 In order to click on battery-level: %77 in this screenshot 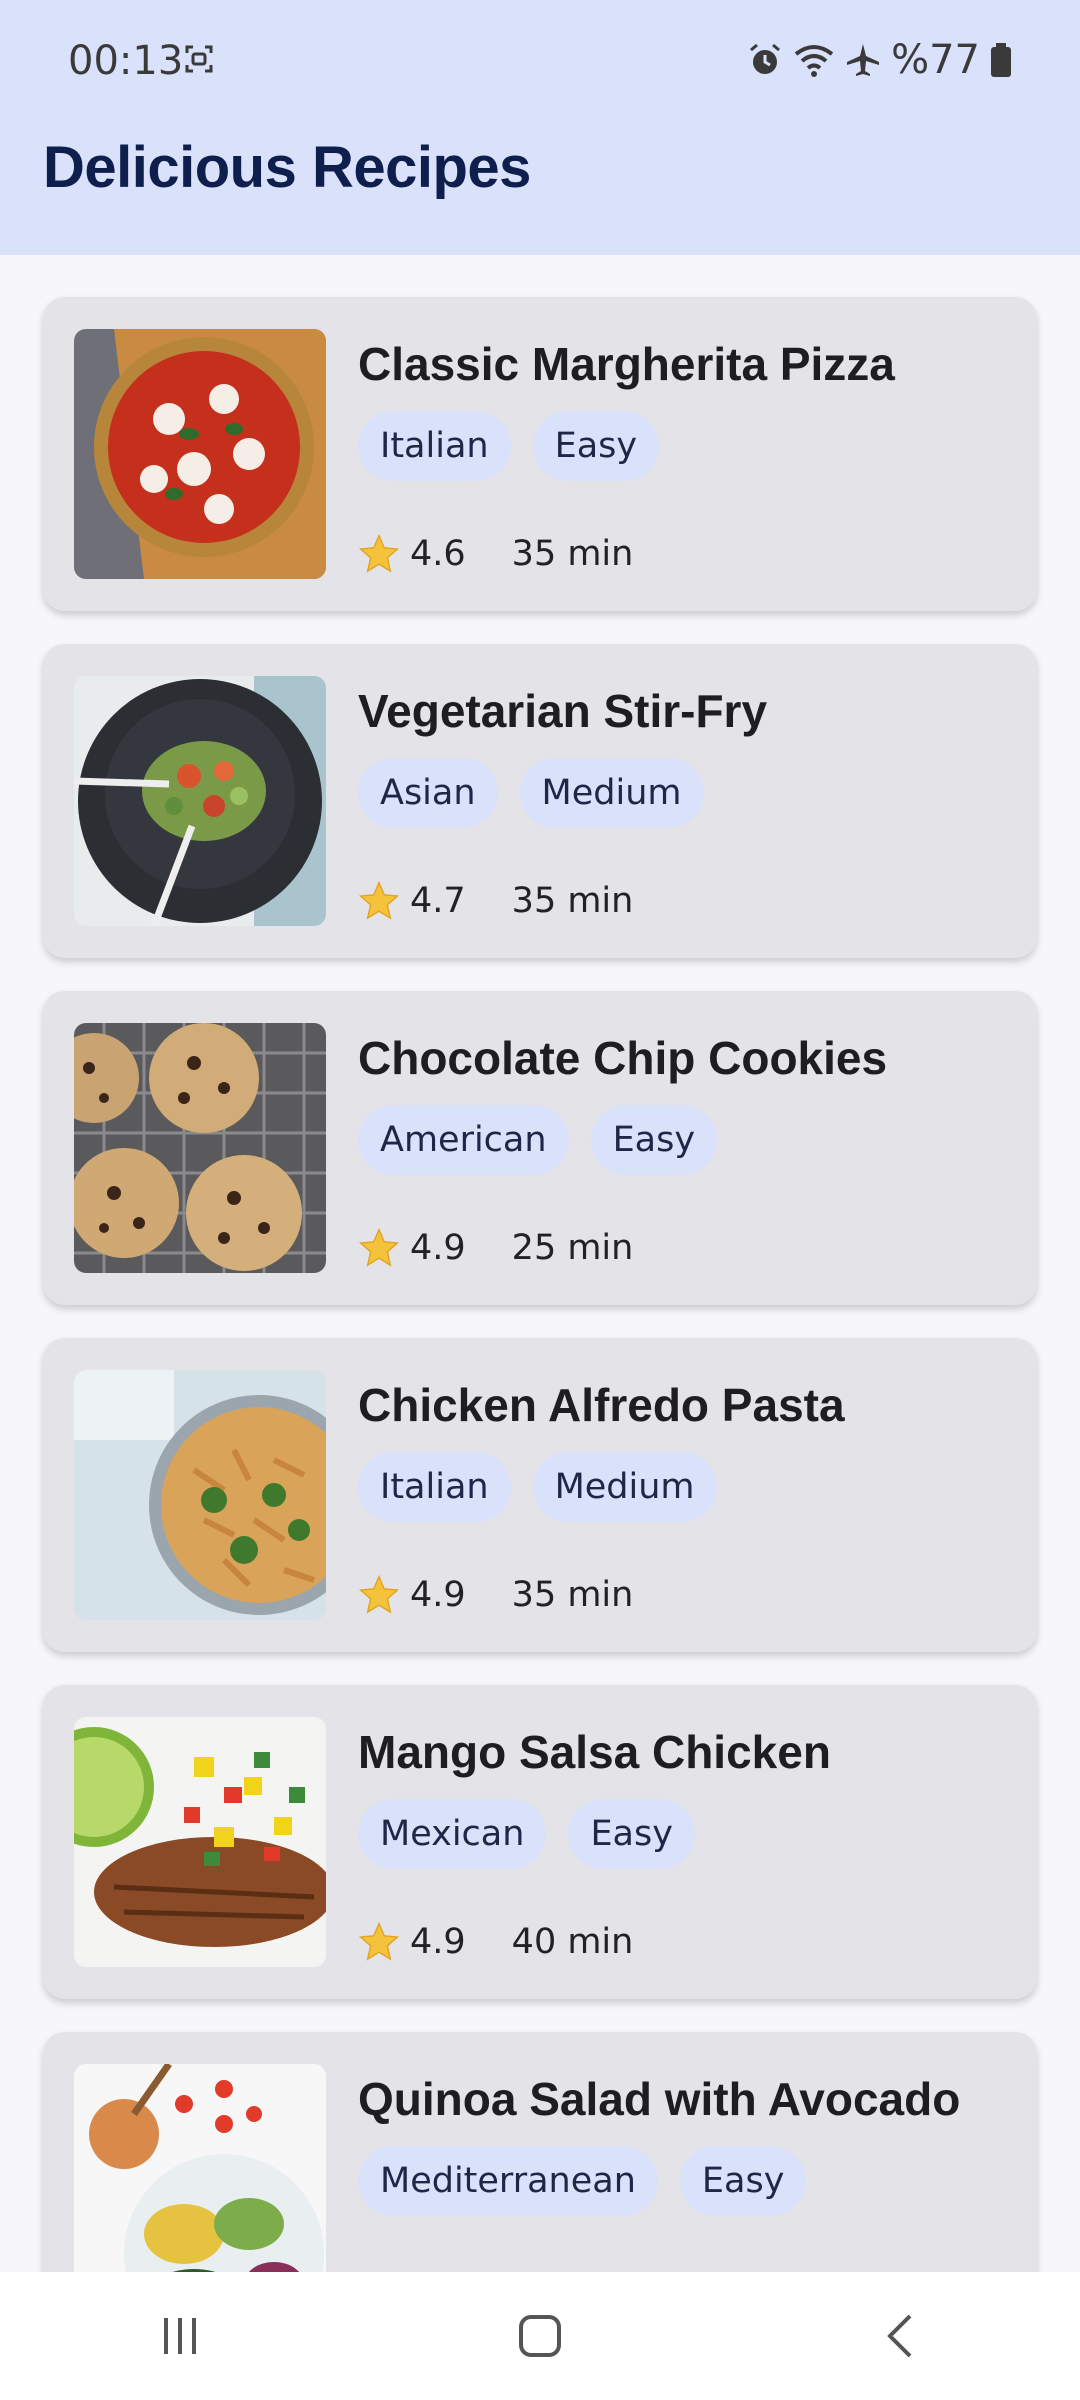, I will do `click(935, 60)`.